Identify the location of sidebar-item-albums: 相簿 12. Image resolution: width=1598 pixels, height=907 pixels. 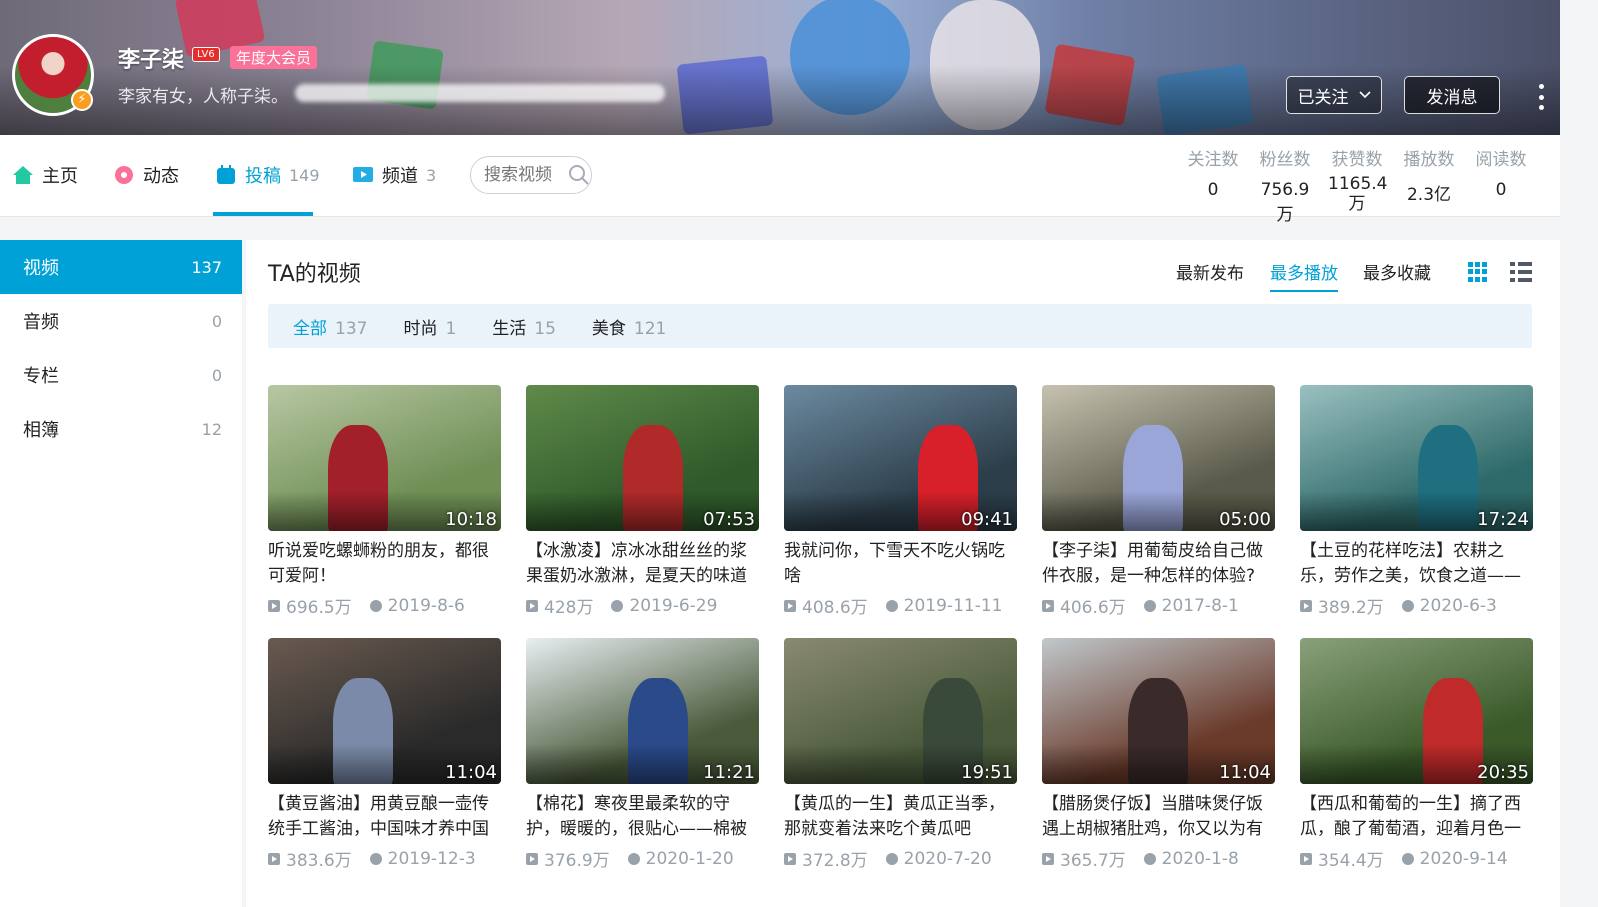
(121, 429).